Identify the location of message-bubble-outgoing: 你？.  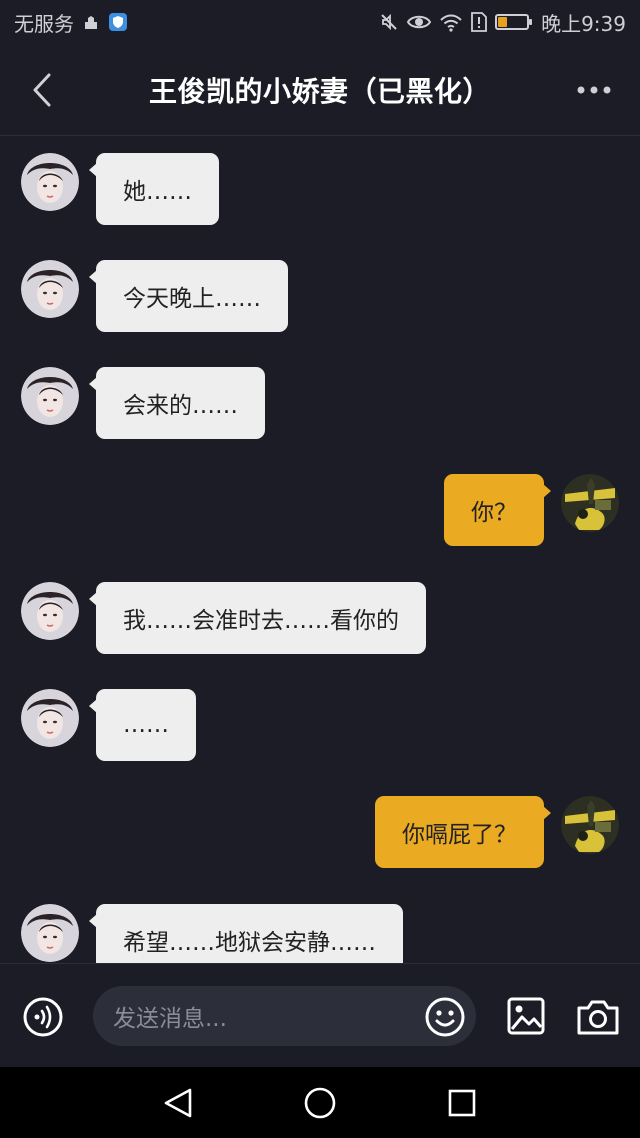
(497, 510).